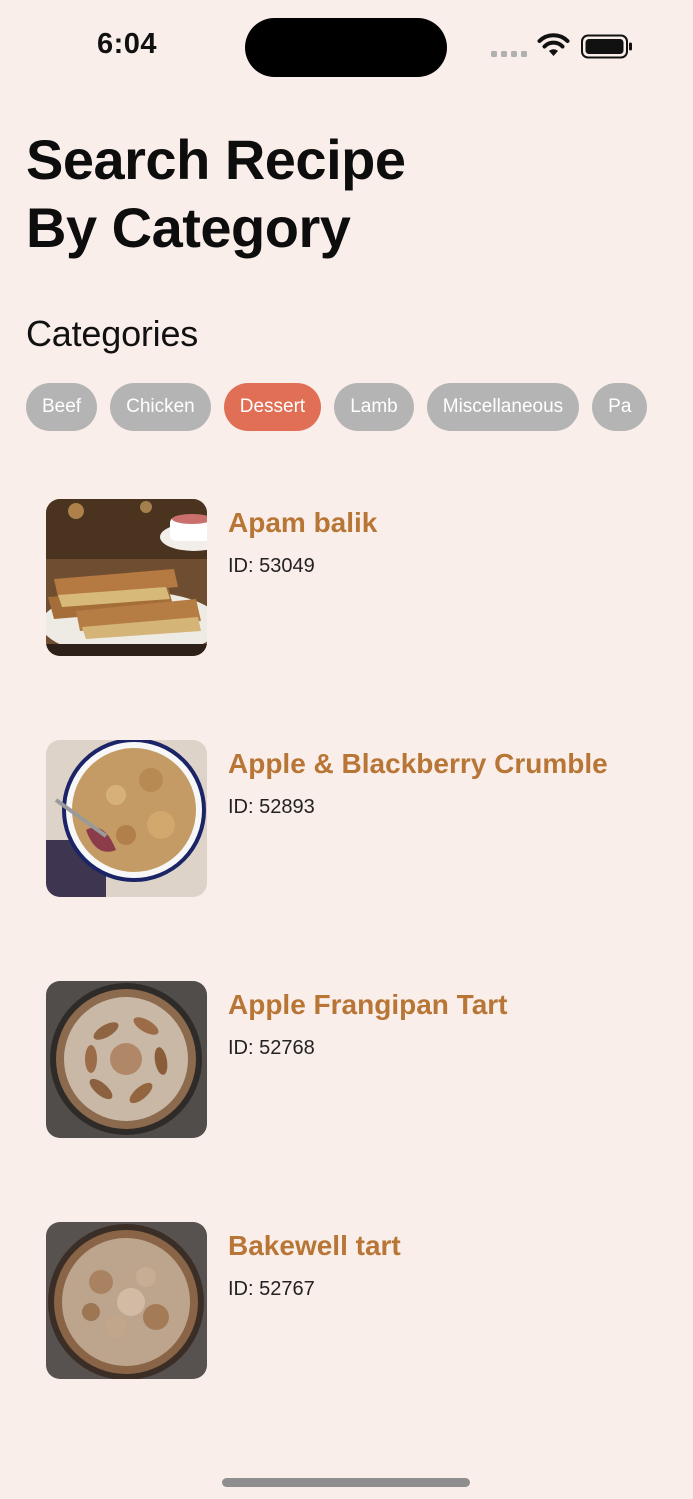 The image size is (693, 1499). What do you see at coordinates (356, 818) in the screenshot?
I see `recipe-row: Apple & Blackberry Crumble ID: 52893` at bounding box center [356, 818].